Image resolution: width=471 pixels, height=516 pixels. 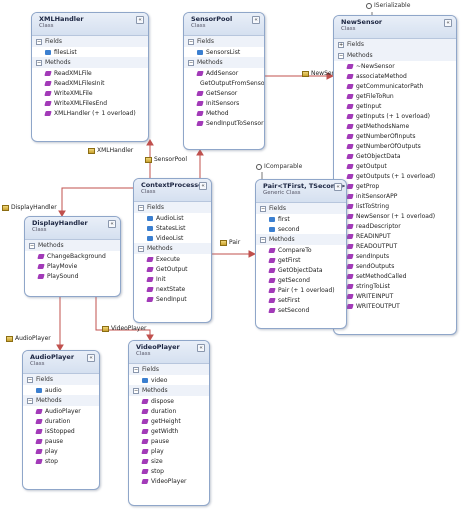 I want to click on method-item: listToString, so click(x=395, y=206).